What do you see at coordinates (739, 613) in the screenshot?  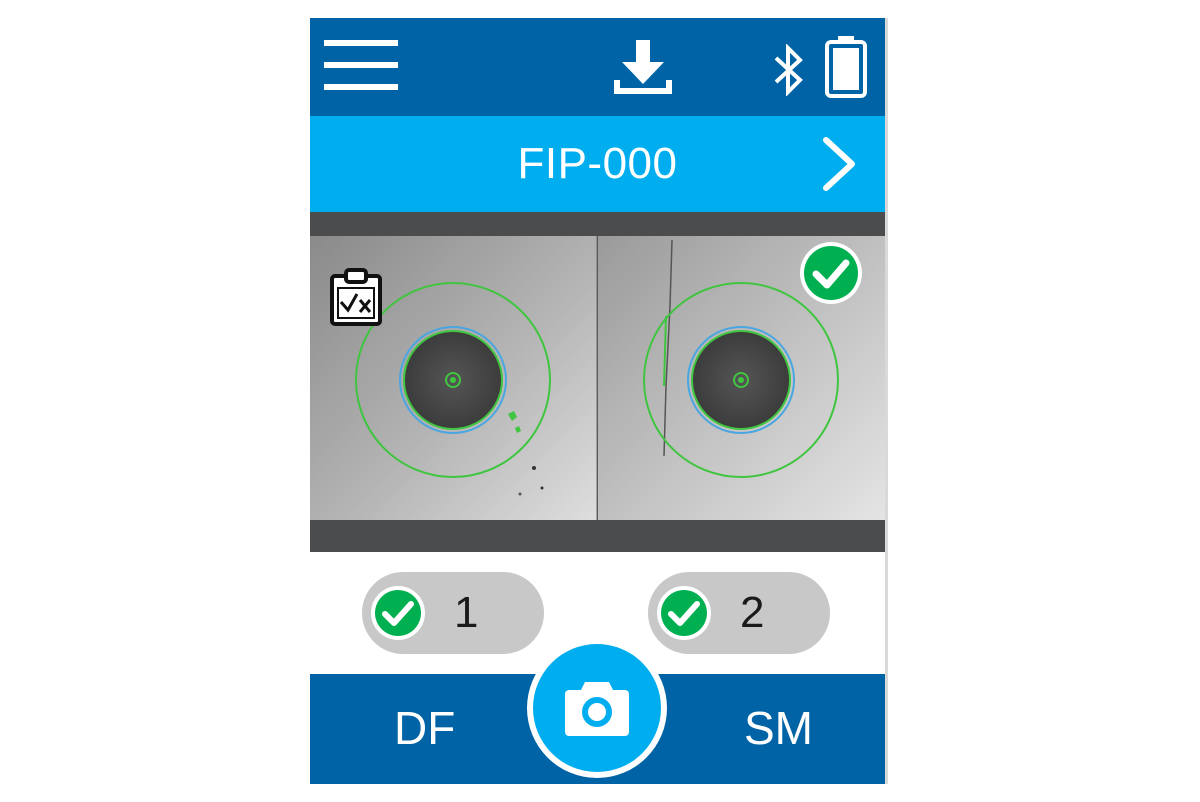 I see `fiber-result-2: 2` at bounding box center [739, 613].